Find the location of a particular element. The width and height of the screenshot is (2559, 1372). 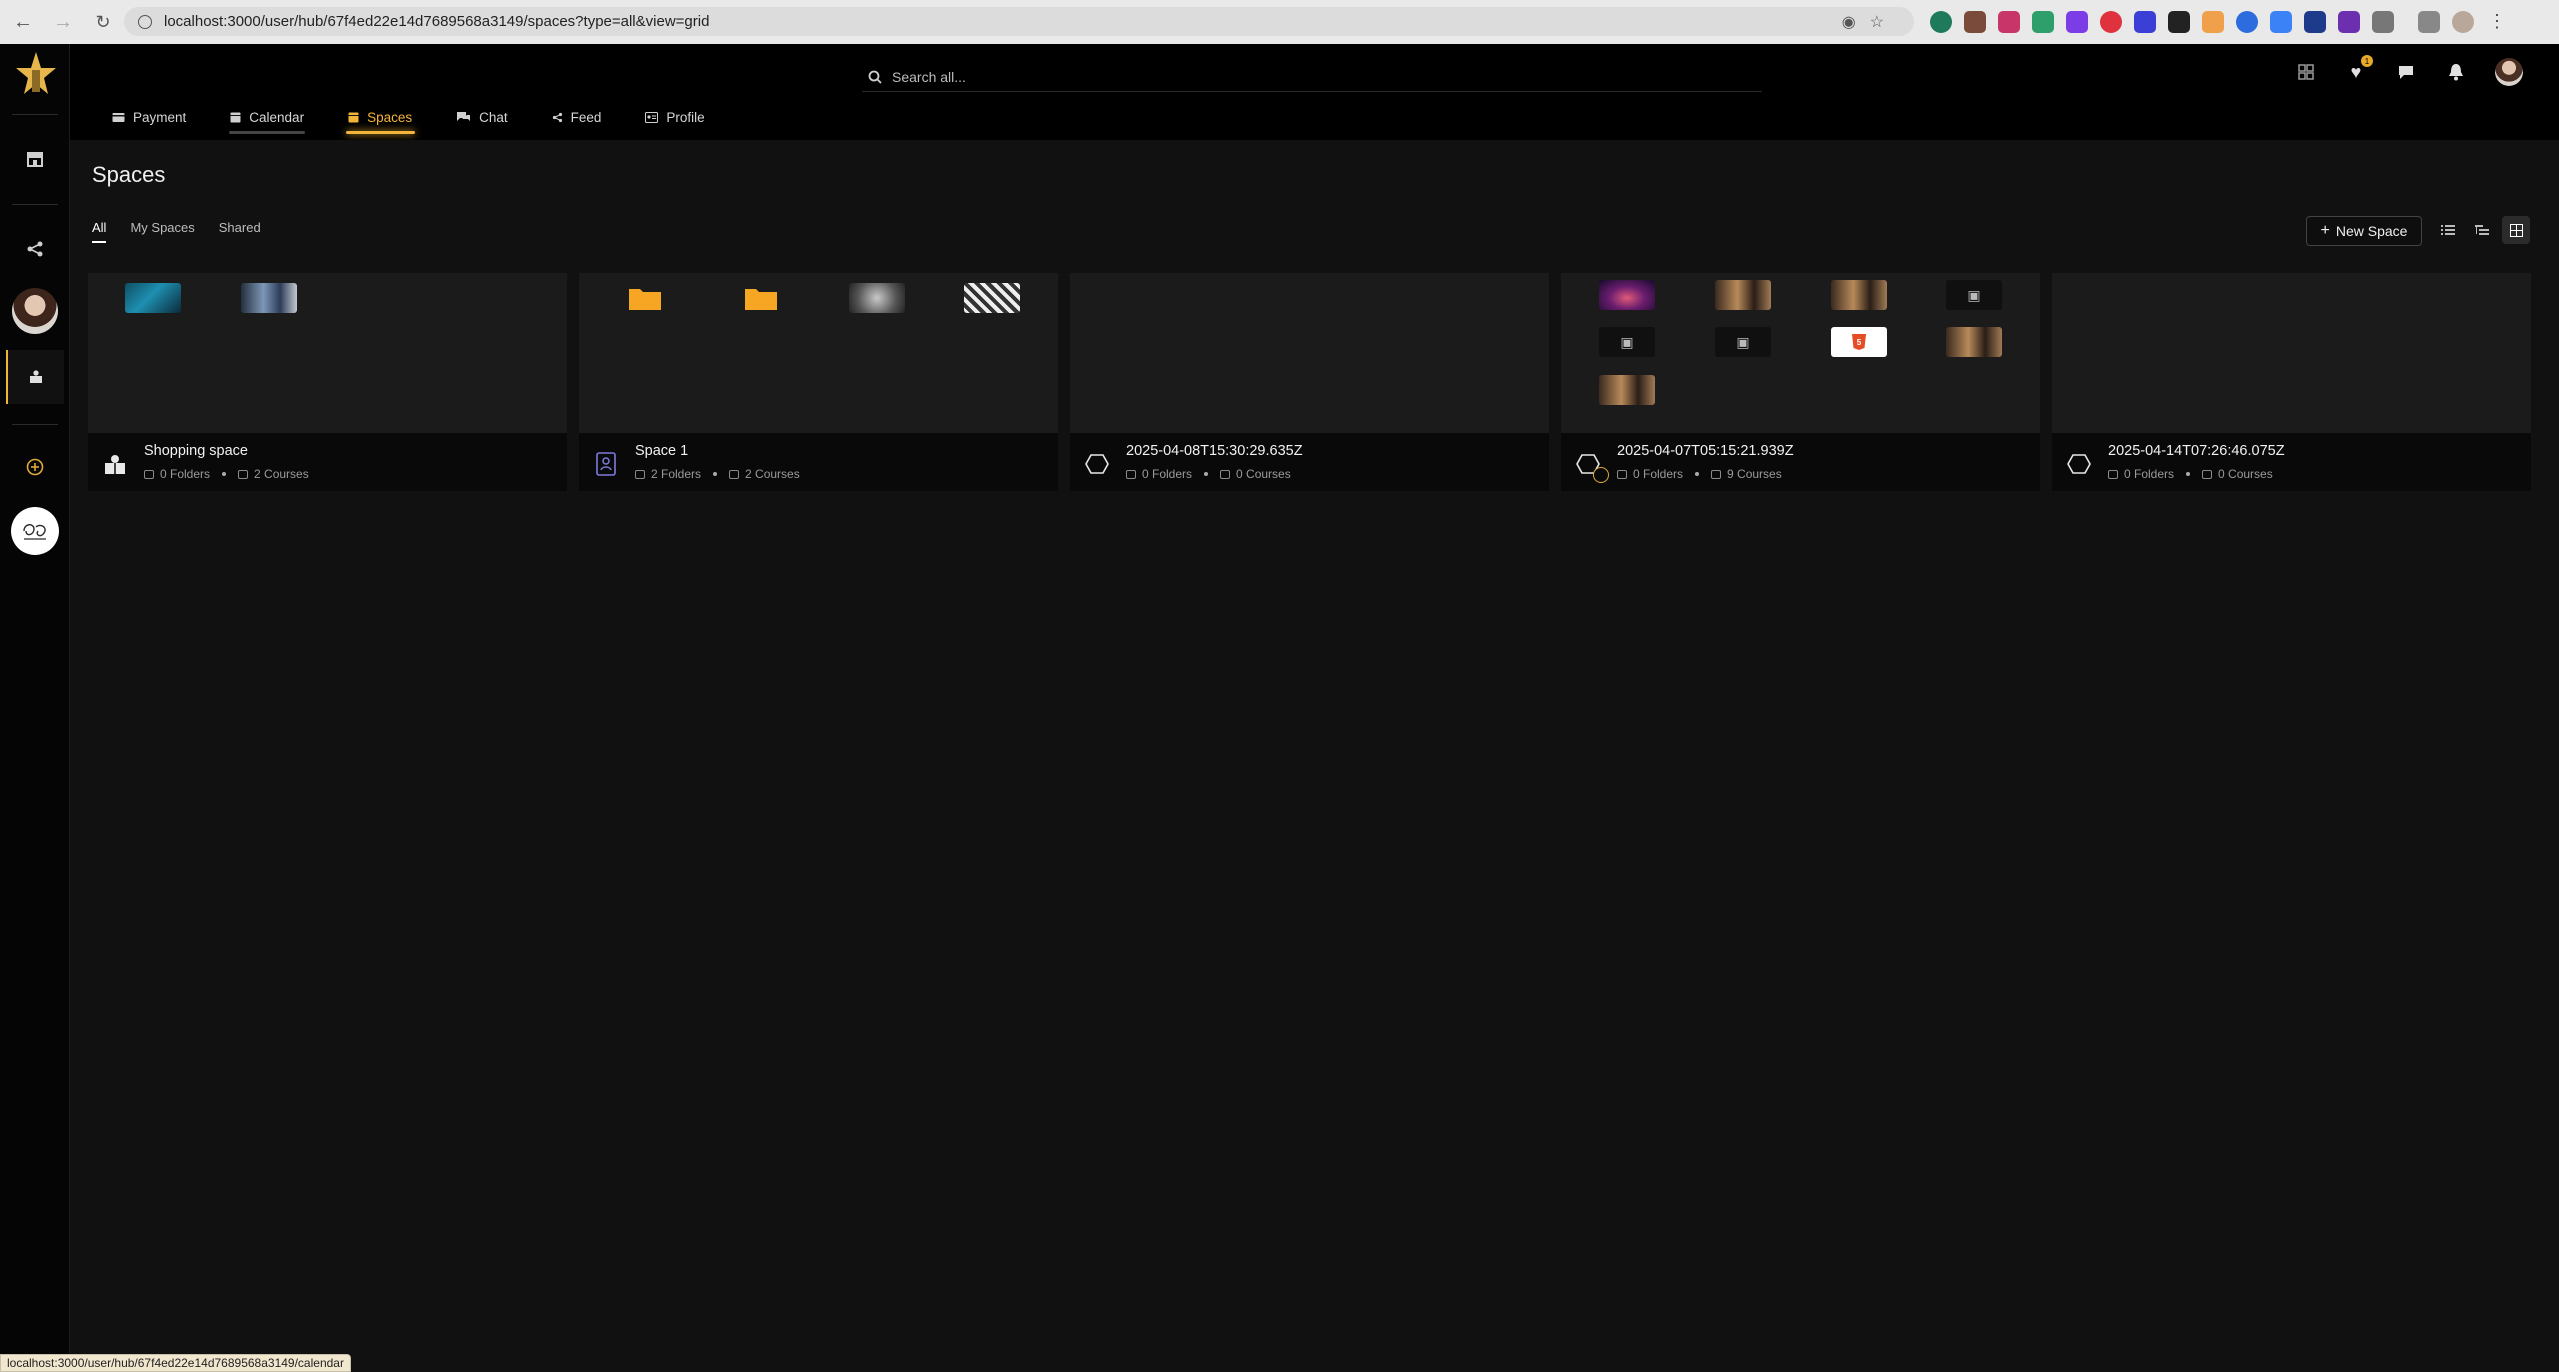

space-title: 2025-04-07T05:15:21.939Z is located at coordinates (1705, 451).